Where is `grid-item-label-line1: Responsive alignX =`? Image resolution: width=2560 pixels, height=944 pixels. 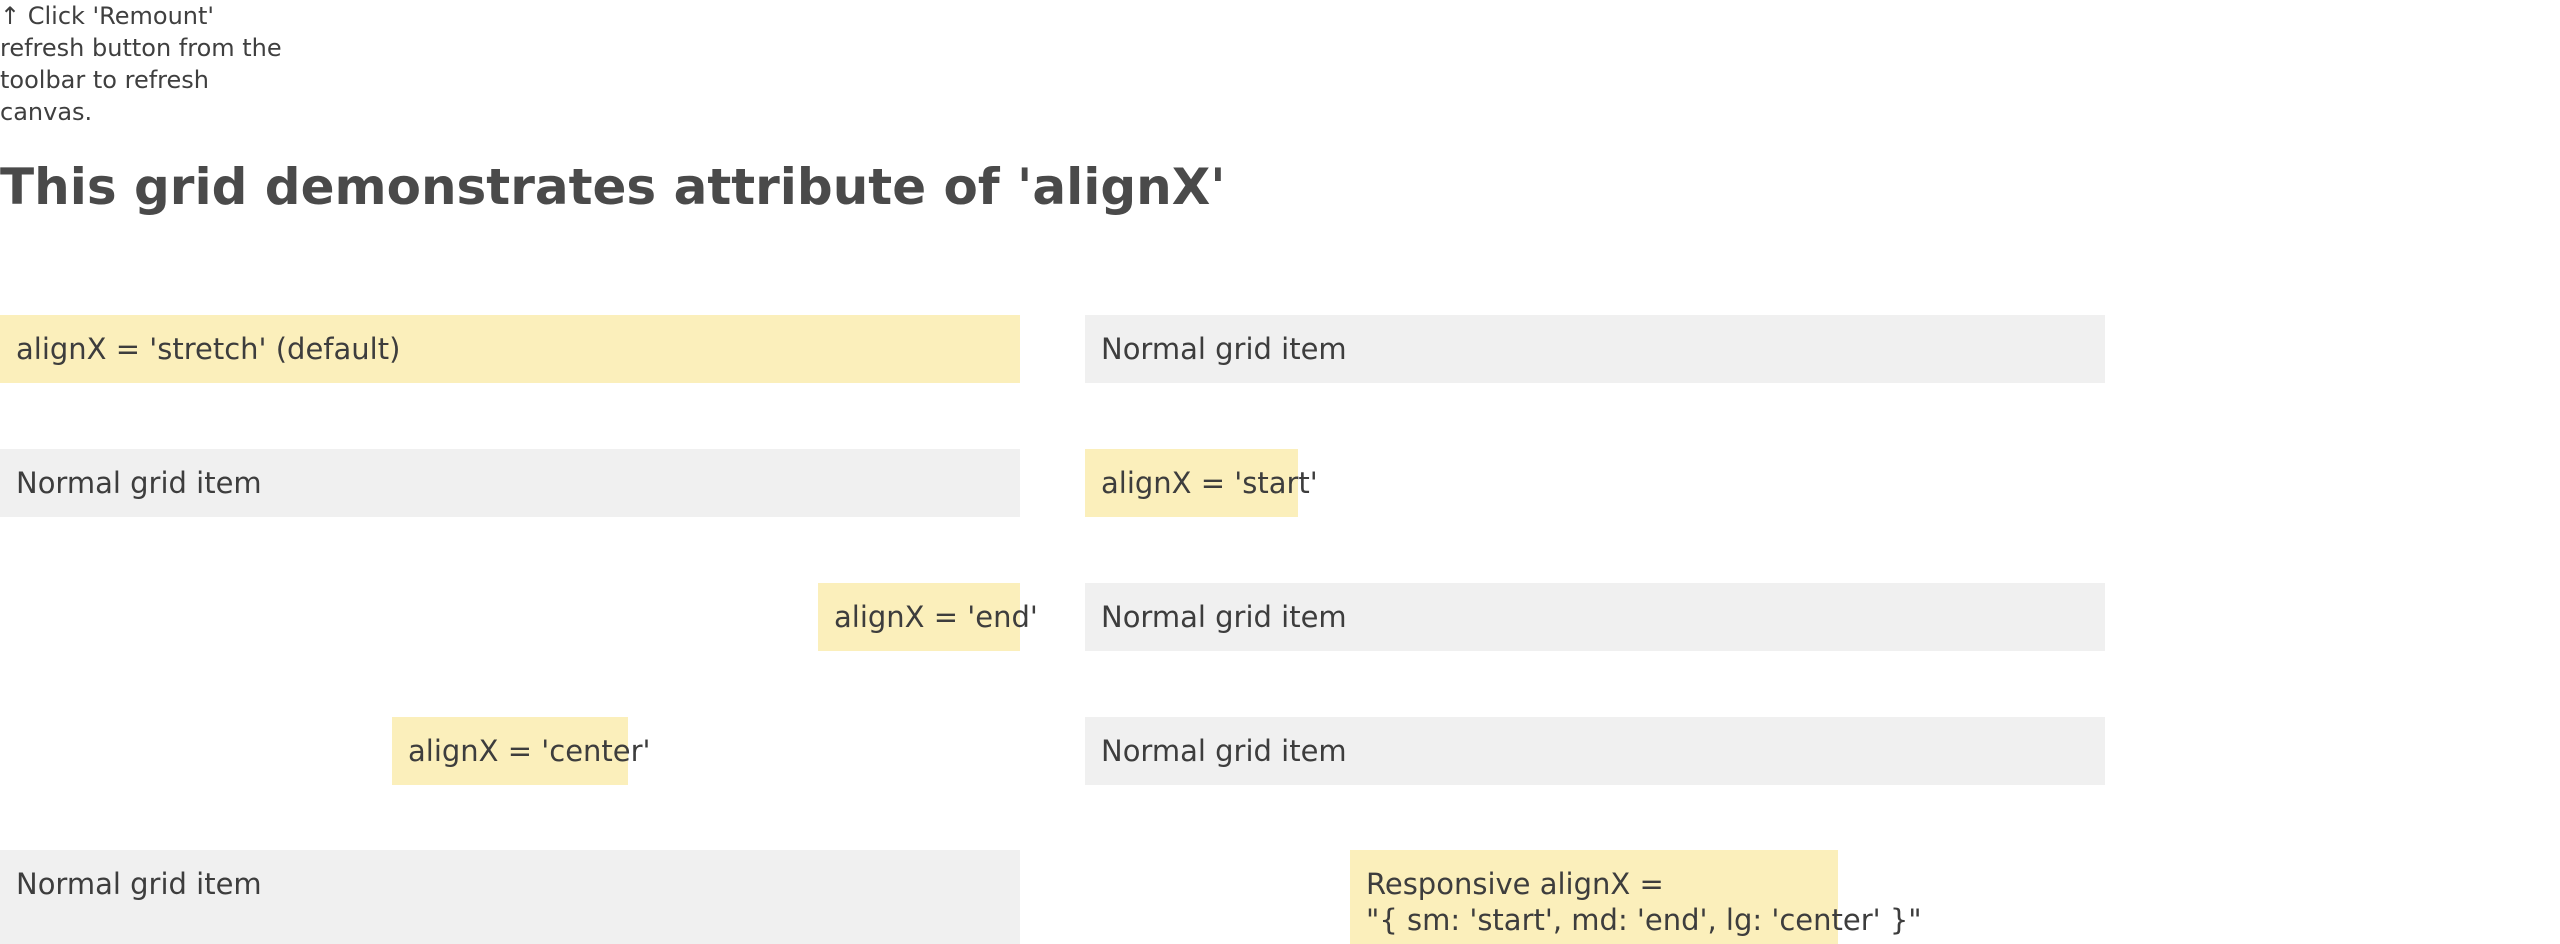
grid-item-label-line1: Responsive alignX = is located at coordinates (1515, 884).